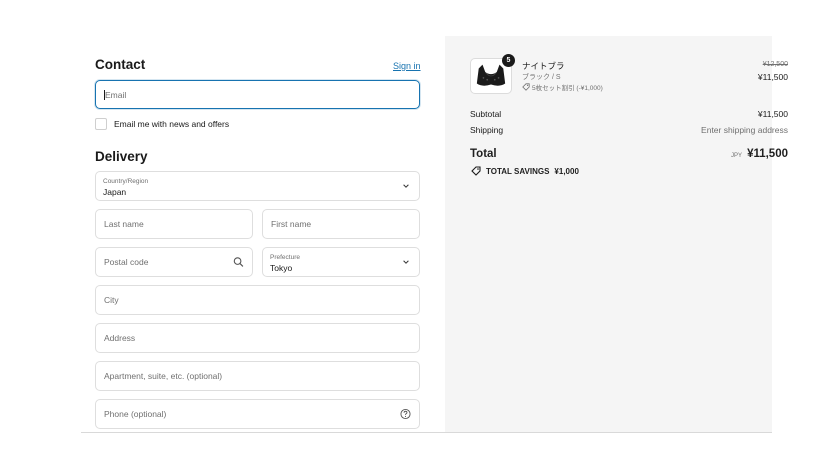  I want to click on subtotal-label: Subtotal, so click(486, 114).